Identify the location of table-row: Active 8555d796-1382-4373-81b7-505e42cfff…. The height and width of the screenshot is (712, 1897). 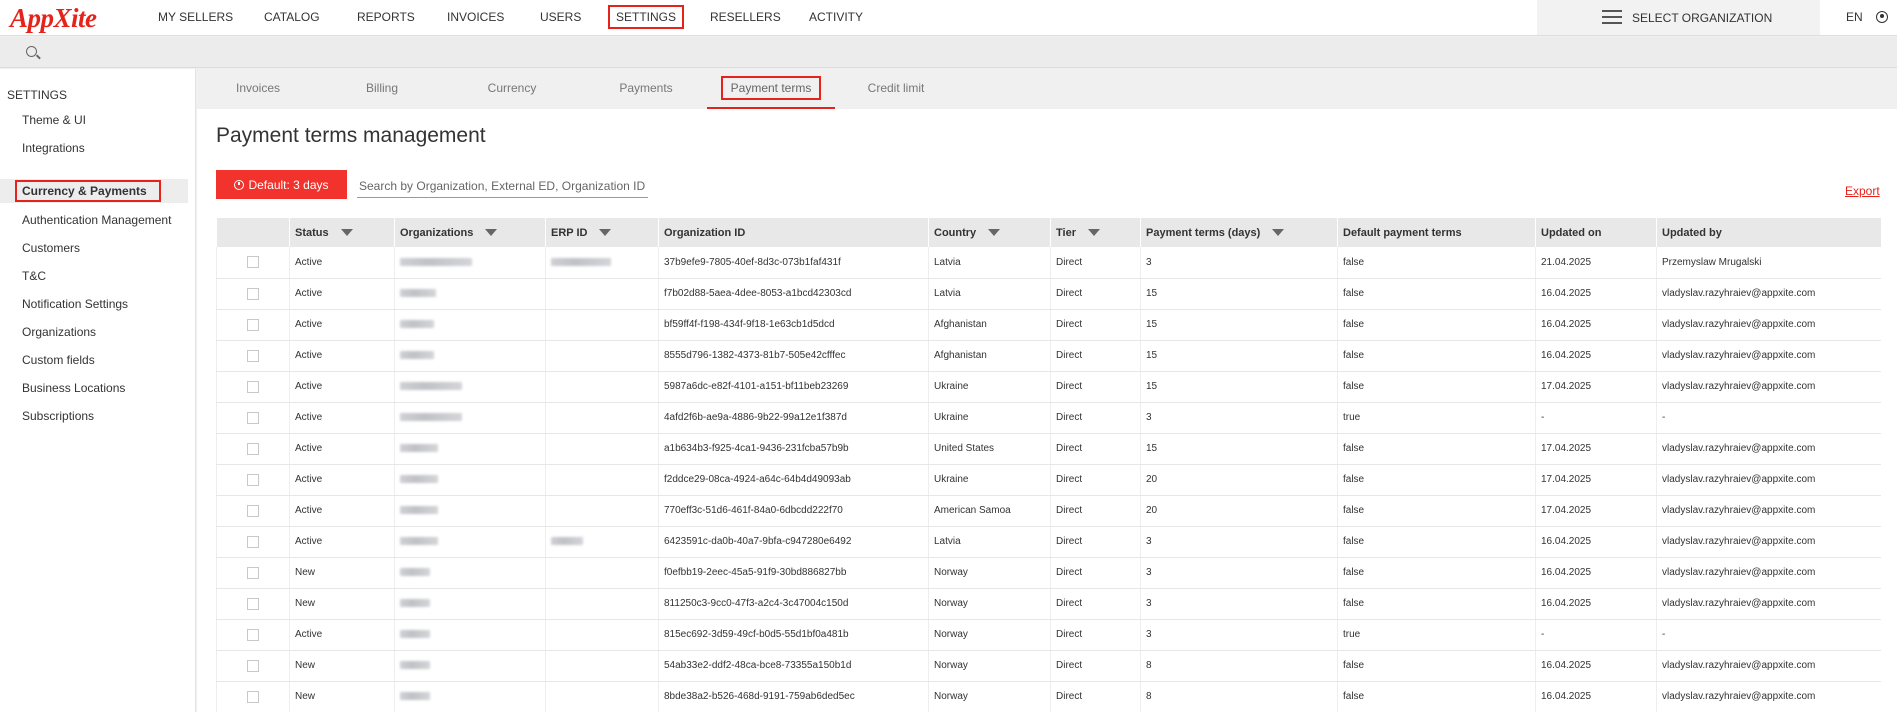
(1048, 356).